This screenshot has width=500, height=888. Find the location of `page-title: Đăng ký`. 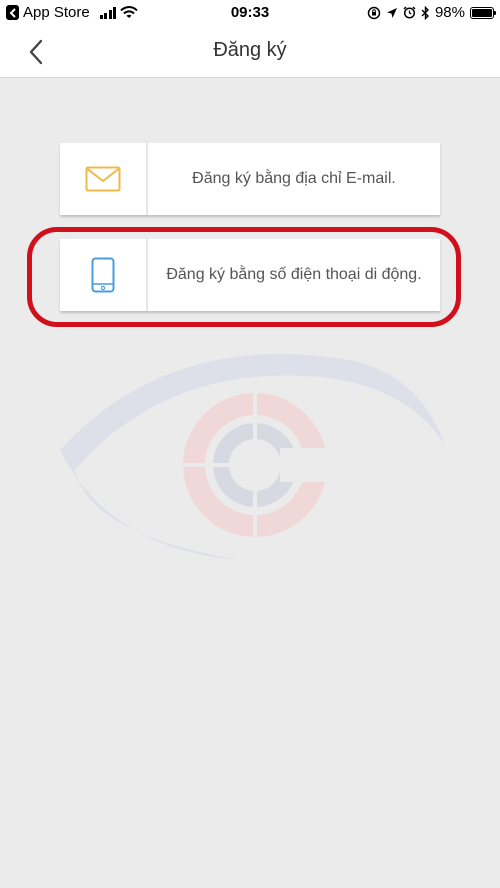

page-title: Đăng ký is located at coordinates (250, 50).